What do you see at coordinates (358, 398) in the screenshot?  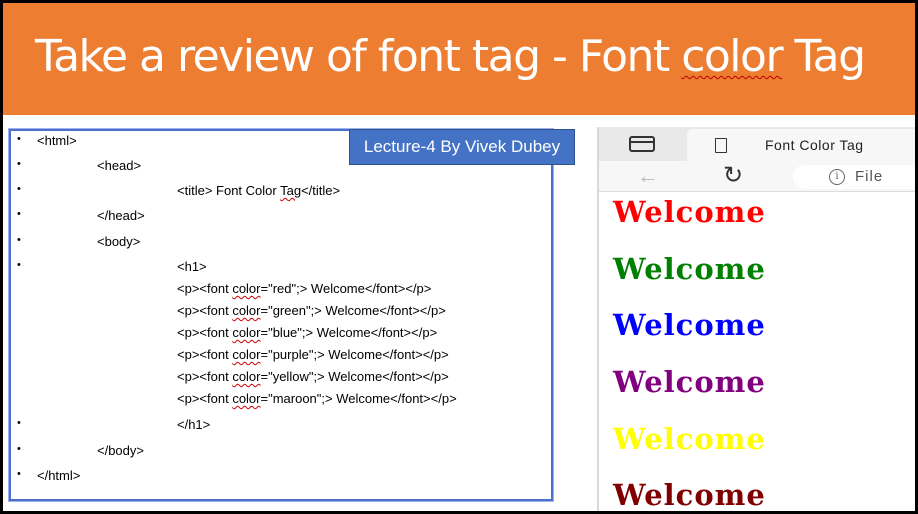 I see `code-font-post: ="maroon";> Welcome</font></p>` at bounding box center [358, 398].